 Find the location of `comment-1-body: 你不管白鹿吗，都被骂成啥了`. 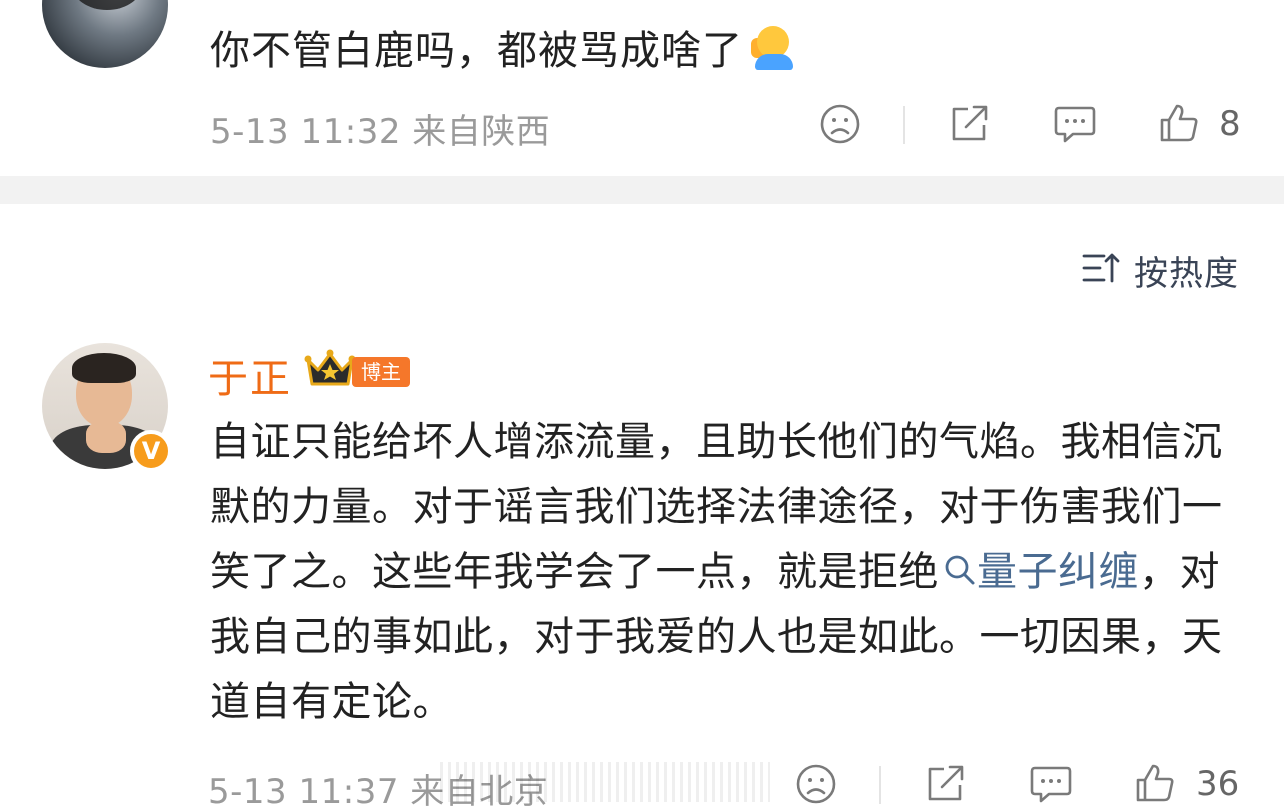

comment-1-body: 你不管白鹿吗，都被骂成啥了 is located at coordinates (476, 51).